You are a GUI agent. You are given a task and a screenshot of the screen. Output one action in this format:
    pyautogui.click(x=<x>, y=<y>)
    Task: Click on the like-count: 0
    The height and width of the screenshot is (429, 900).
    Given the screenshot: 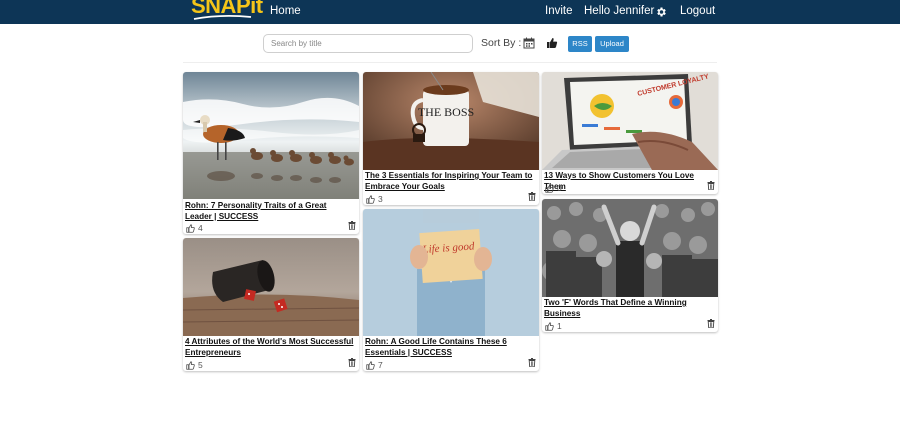 What is the action you would take?
    pyautogui.click(x=553, y=188)
    